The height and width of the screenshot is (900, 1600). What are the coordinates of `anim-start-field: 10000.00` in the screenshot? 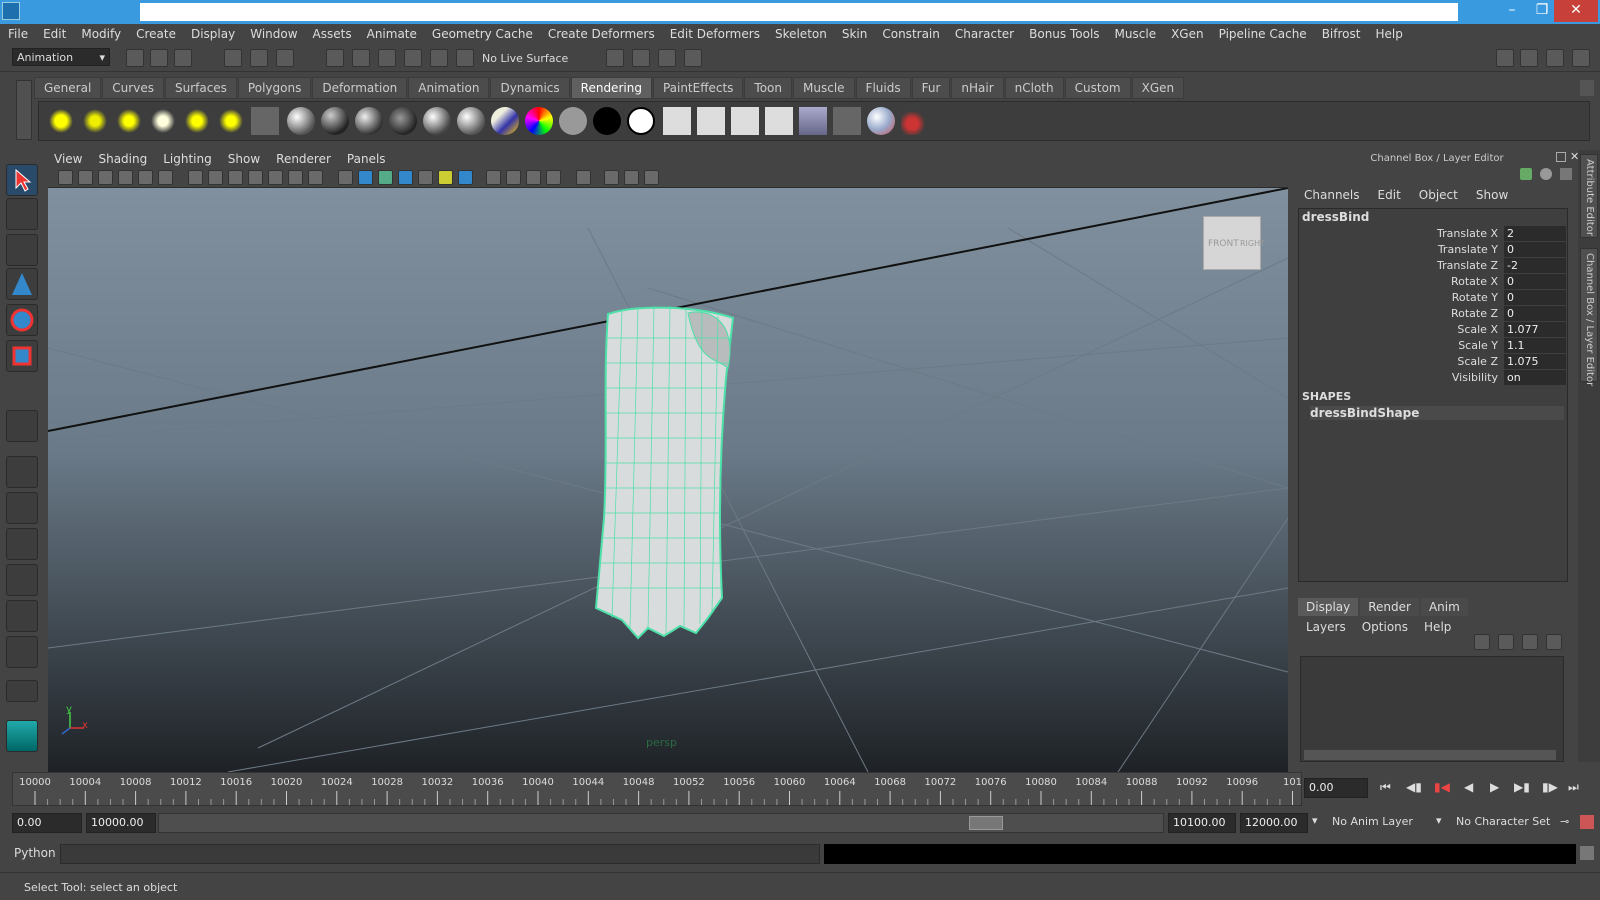 It's located at (121, 823).